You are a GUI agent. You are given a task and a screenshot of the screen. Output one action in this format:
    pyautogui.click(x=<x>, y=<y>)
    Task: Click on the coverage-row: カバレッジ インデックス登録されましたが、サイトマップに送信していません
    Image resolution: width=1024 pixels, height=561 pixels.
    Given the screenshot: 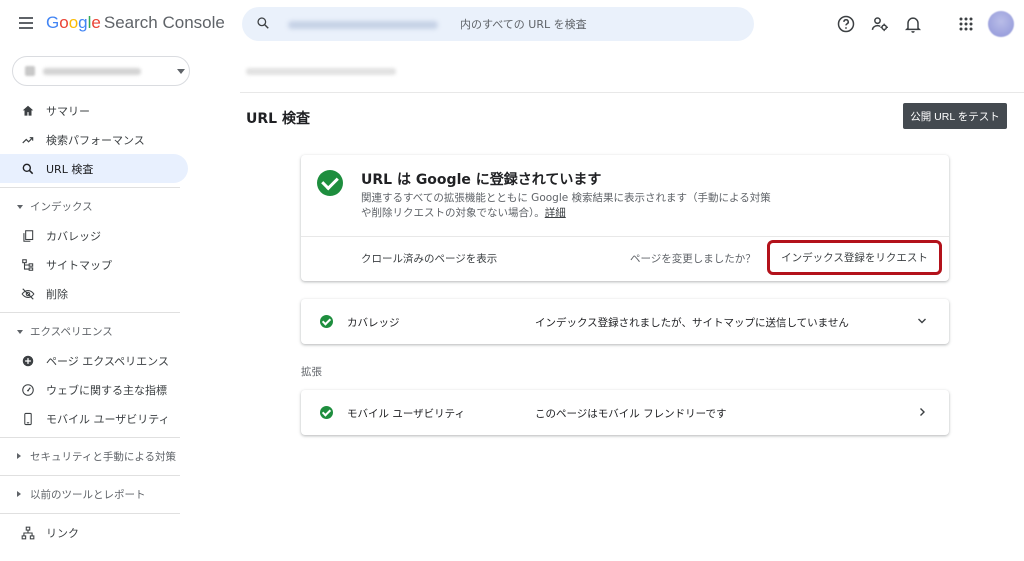 What is the action you would take?
    pyautogui.click(x=625, y=321)
    